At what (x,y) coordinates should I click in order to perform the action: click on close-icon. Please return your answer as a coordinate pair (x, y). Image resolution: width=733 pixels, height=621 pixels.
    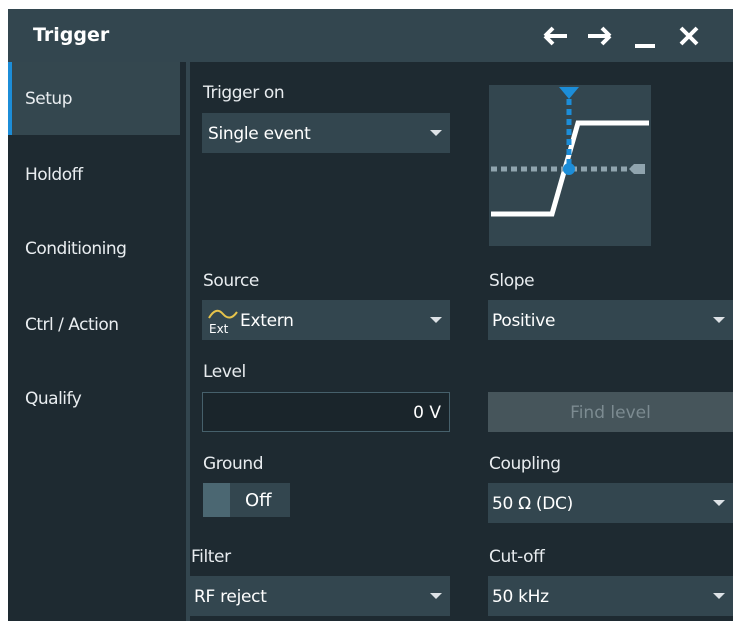
    Looking at the image, I should click on (689, 36).